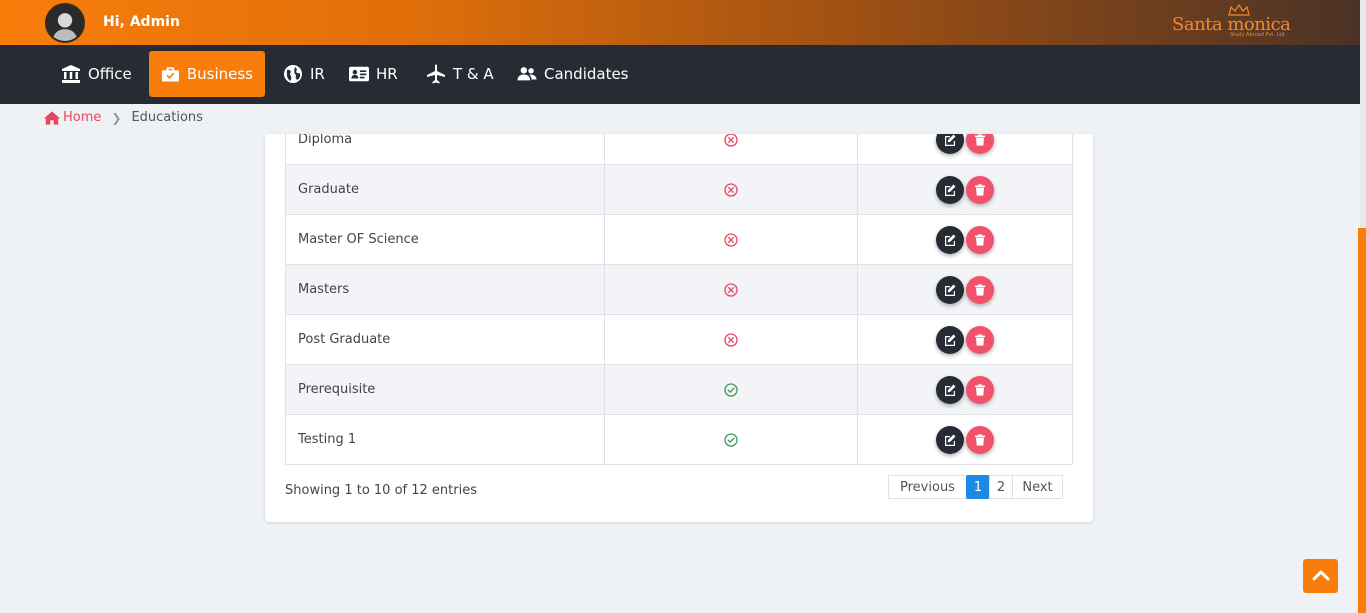  What do you see at coordinates (927, 487) in the screenshot?
I see `pagination-previous-button: Previous` at bounding box center [927, 487].